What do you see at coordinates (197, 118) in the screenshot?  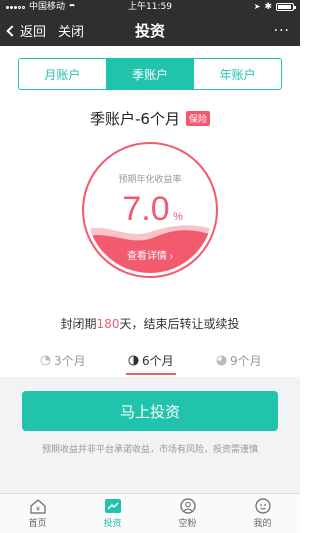 I see `insurance-badge: 保险` at bounding box center [197, 118].